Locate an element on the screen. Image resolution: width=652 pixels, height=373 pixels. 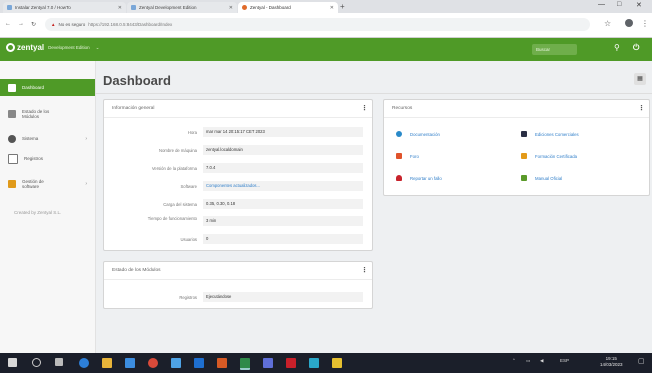
taskbar-clock: 19:15 14/03/2023 is located at coordinates (611, 362).